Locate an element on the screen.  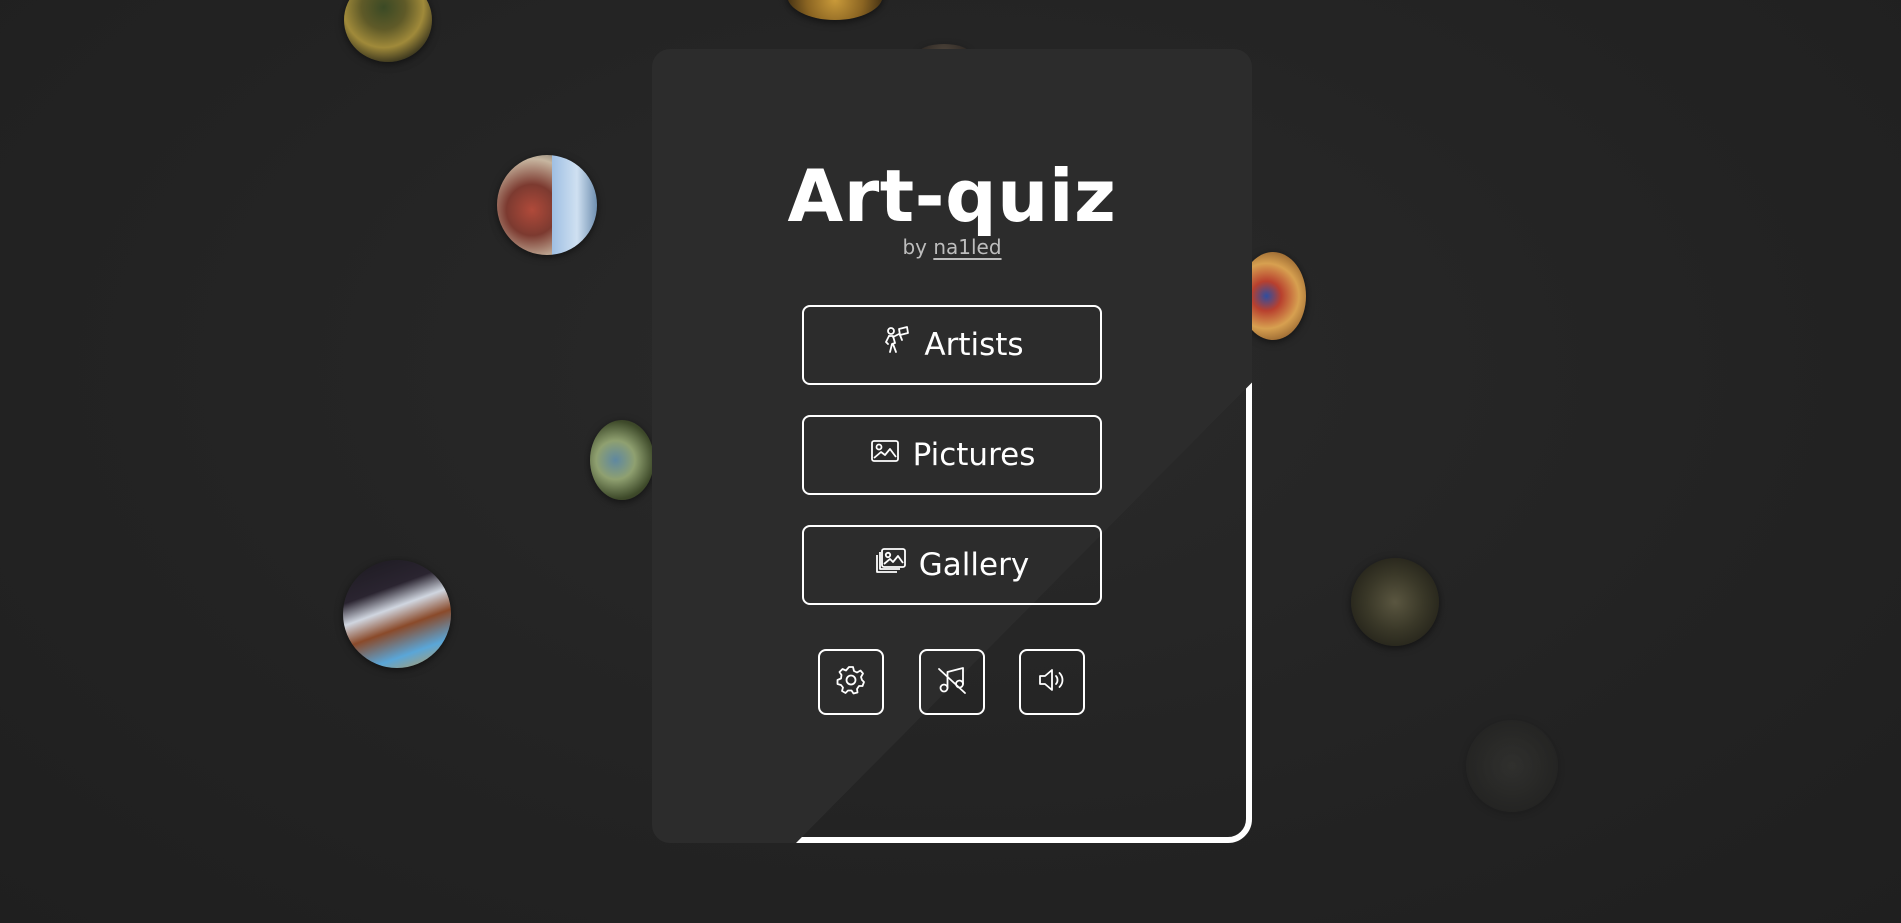
sound-toggle-button is located at coordinates (1052, 682).